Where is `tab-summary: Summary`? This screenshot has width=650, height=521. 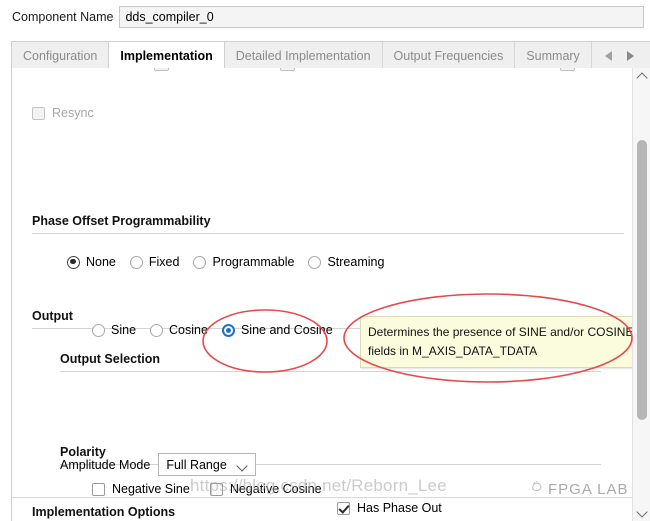
tab-summary: Summary is located at coordinates (553, 55).